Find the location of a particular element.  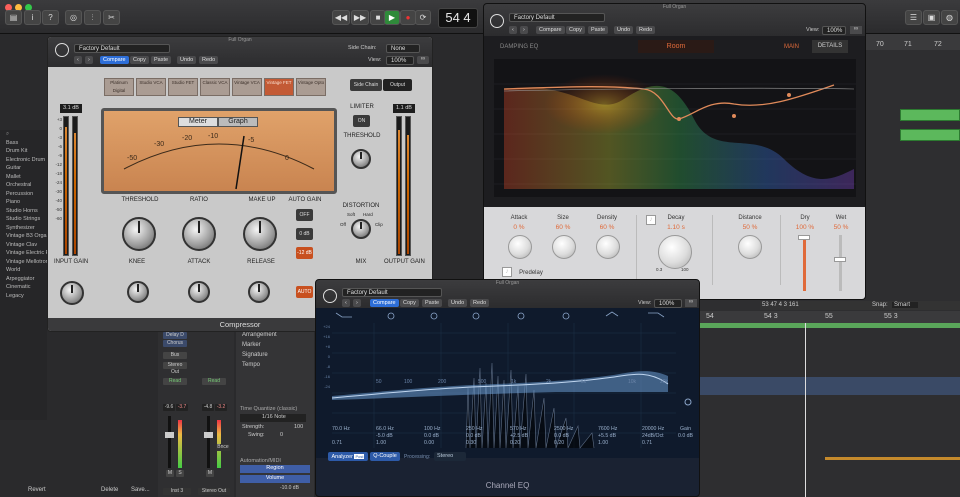

list-editors-icon: ☰ is located at coordinates (913, 17).